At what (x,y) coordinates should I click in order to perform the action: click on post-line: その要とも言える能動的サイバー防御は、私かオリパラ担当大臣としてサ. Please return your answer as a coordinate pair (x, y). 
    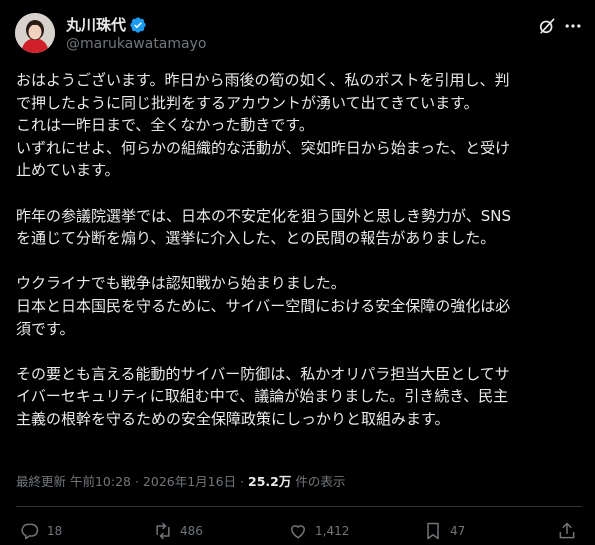
    Looking at the image, I should click on (263, 373).